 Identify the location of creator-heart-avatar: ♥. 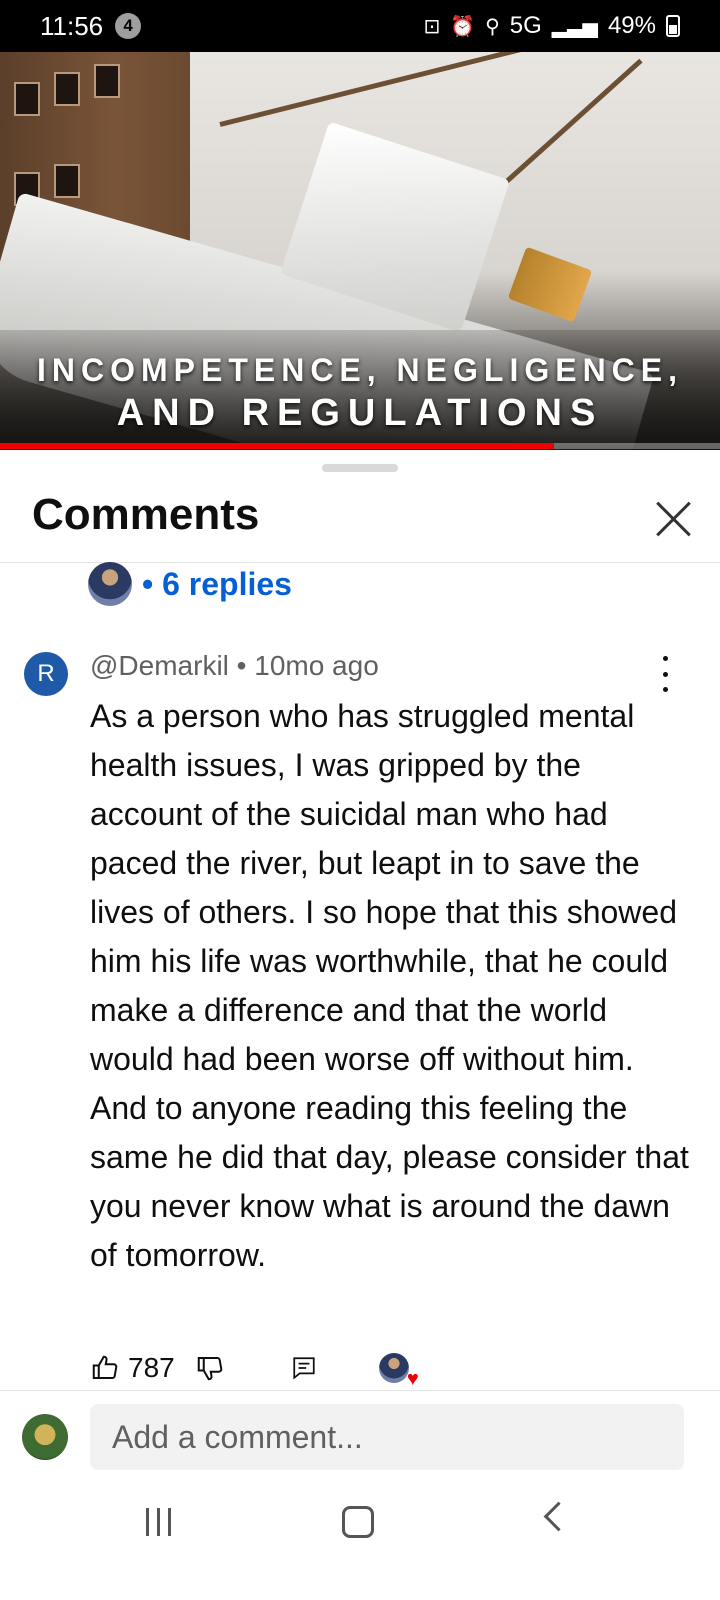
(398, 1371).